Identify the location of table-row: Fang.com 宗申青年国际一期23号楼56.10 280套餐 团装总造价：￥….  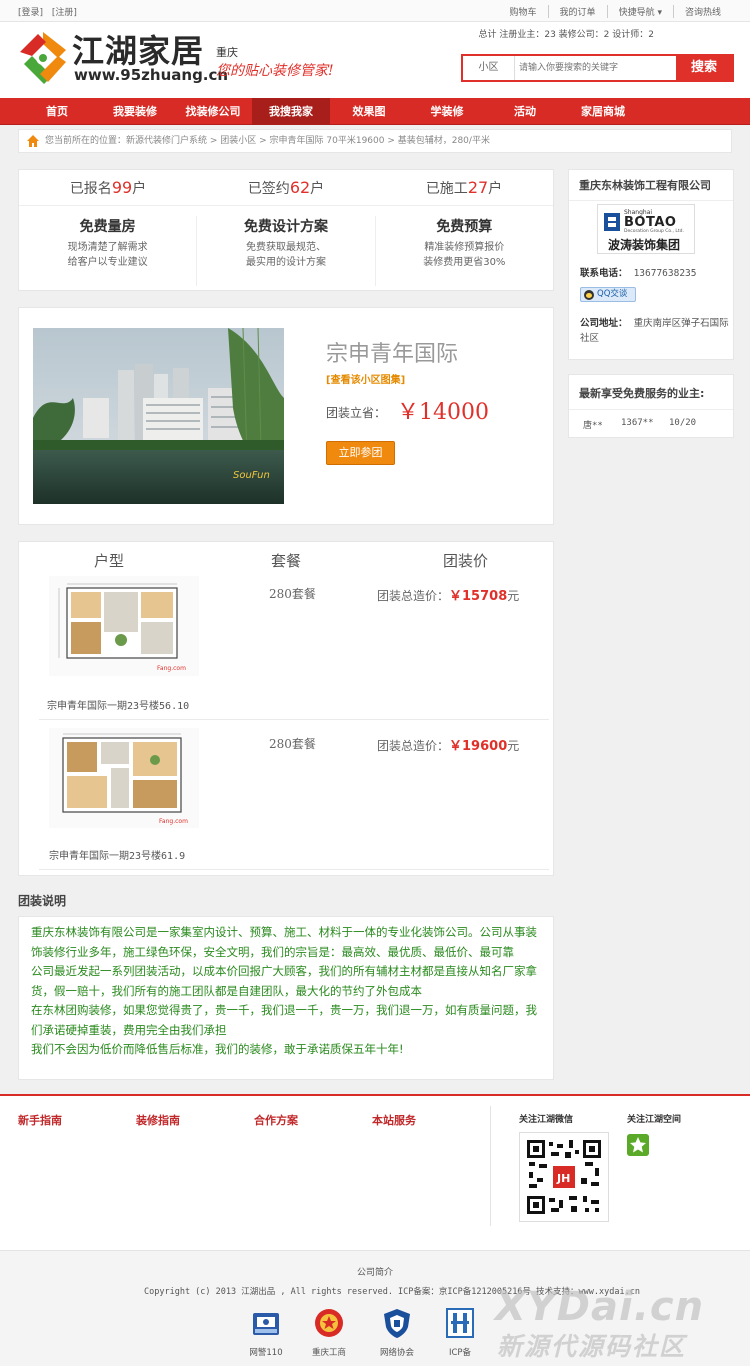
(294, 645).